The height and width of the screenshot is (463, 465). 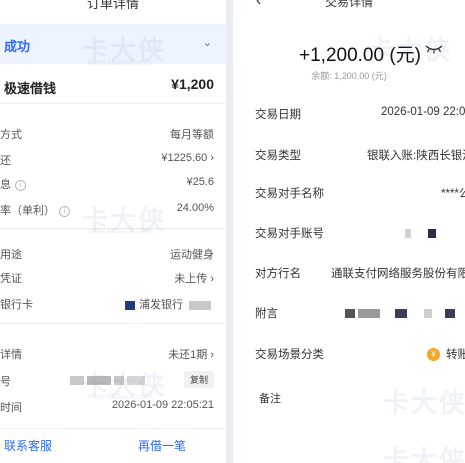 I want to click on status-bar: 成功 ⌄, so click(x=113, y=44).